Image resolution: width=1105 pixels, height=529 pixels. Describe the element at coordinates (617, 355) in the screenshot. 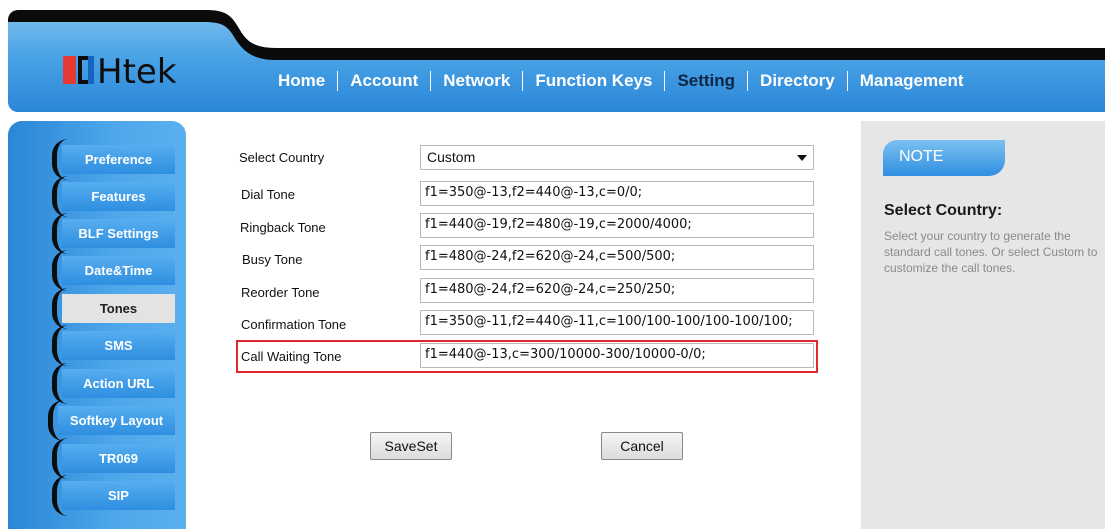

I see `call-waiting-tone-input: f1=440@-13,c=300/10000-300/10000-0/0;` at that location.